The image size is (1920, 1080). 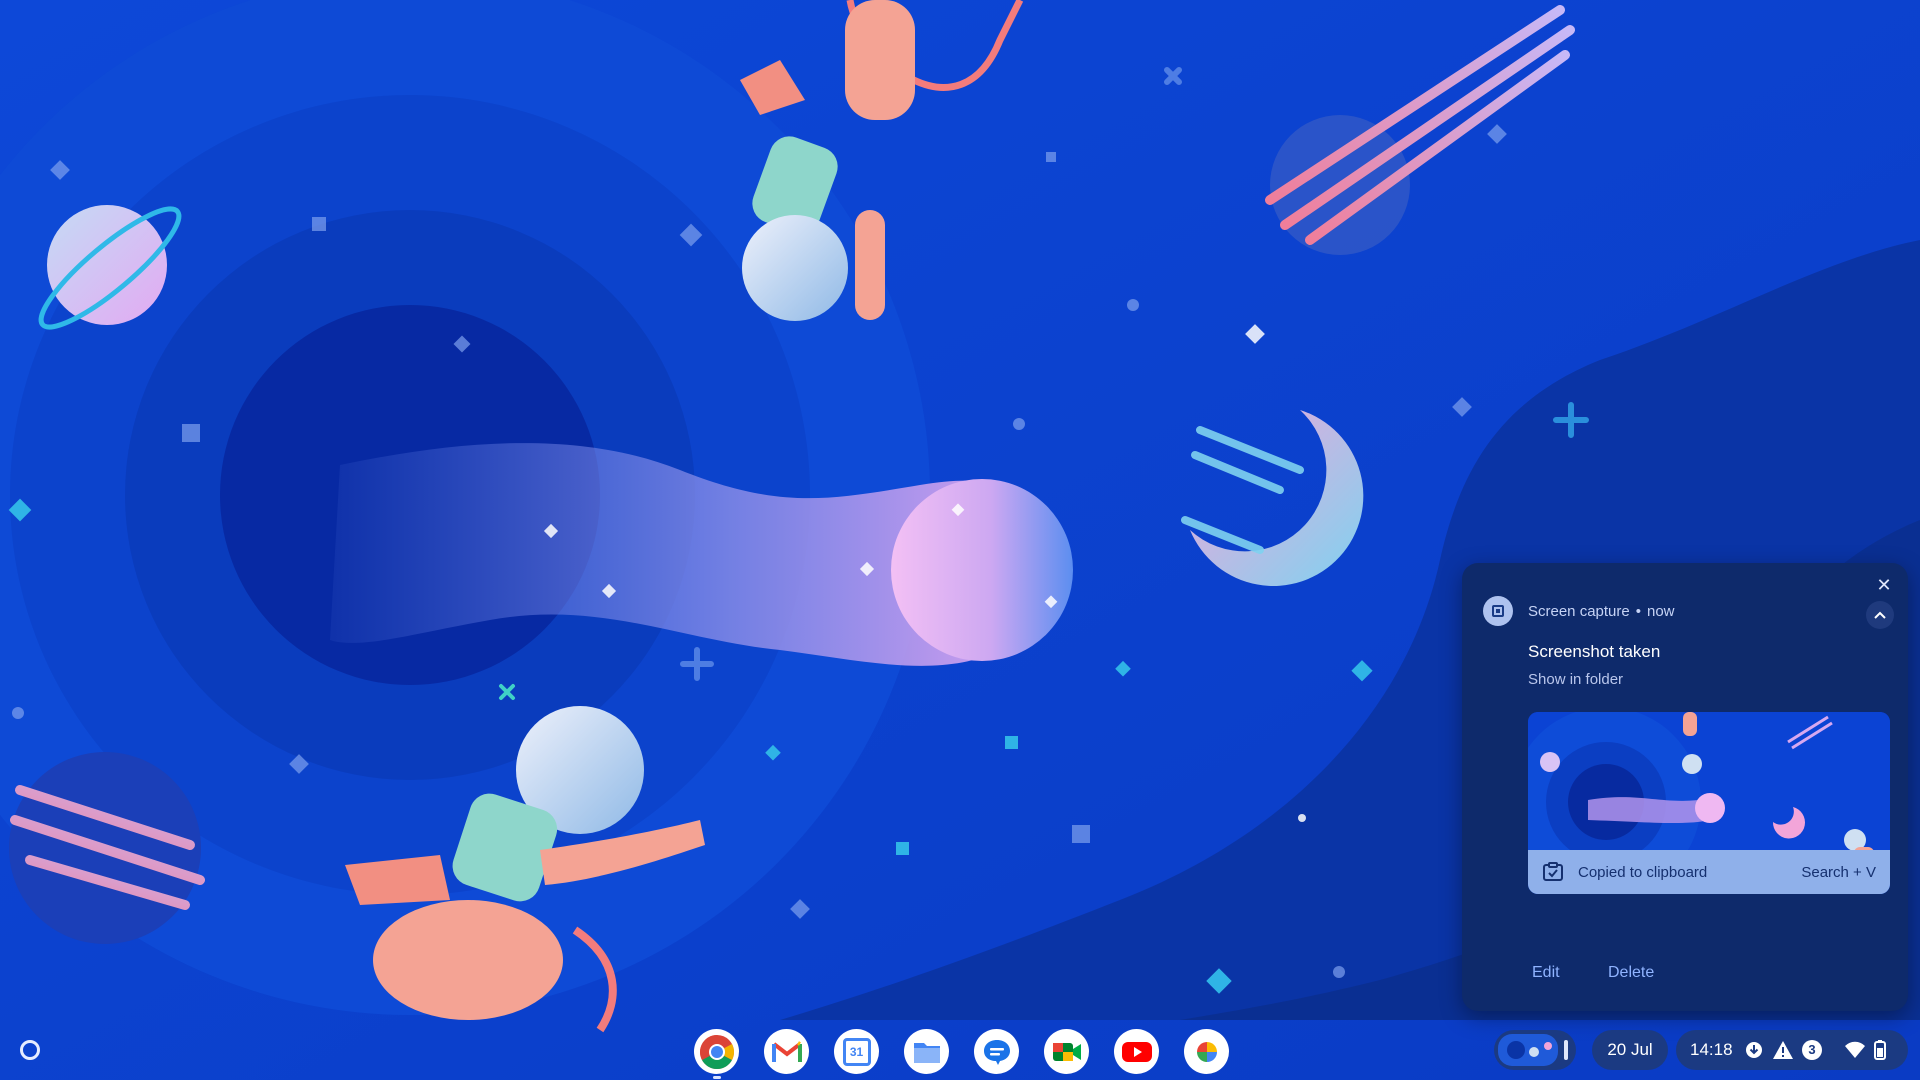 I want to click on close-icon: ✕, so click(x=1884, y=585).